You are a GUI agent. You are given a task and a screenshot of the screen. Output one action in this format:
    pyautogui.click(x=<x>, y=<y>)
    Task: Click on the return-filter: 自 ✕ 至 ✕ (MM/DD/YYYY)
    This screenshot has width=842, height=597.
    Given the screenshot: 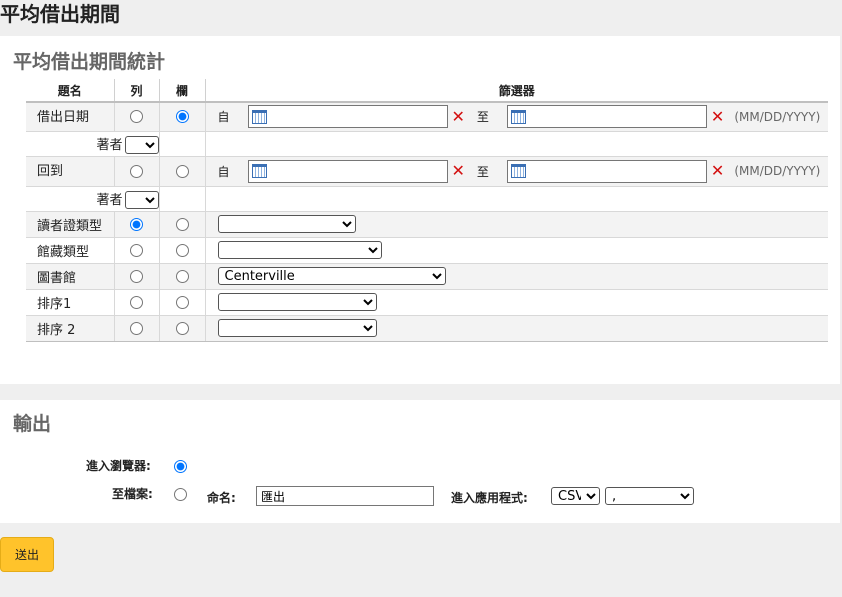 What is the action you would take?
    pyautogui.click(x=516, y=170)
    